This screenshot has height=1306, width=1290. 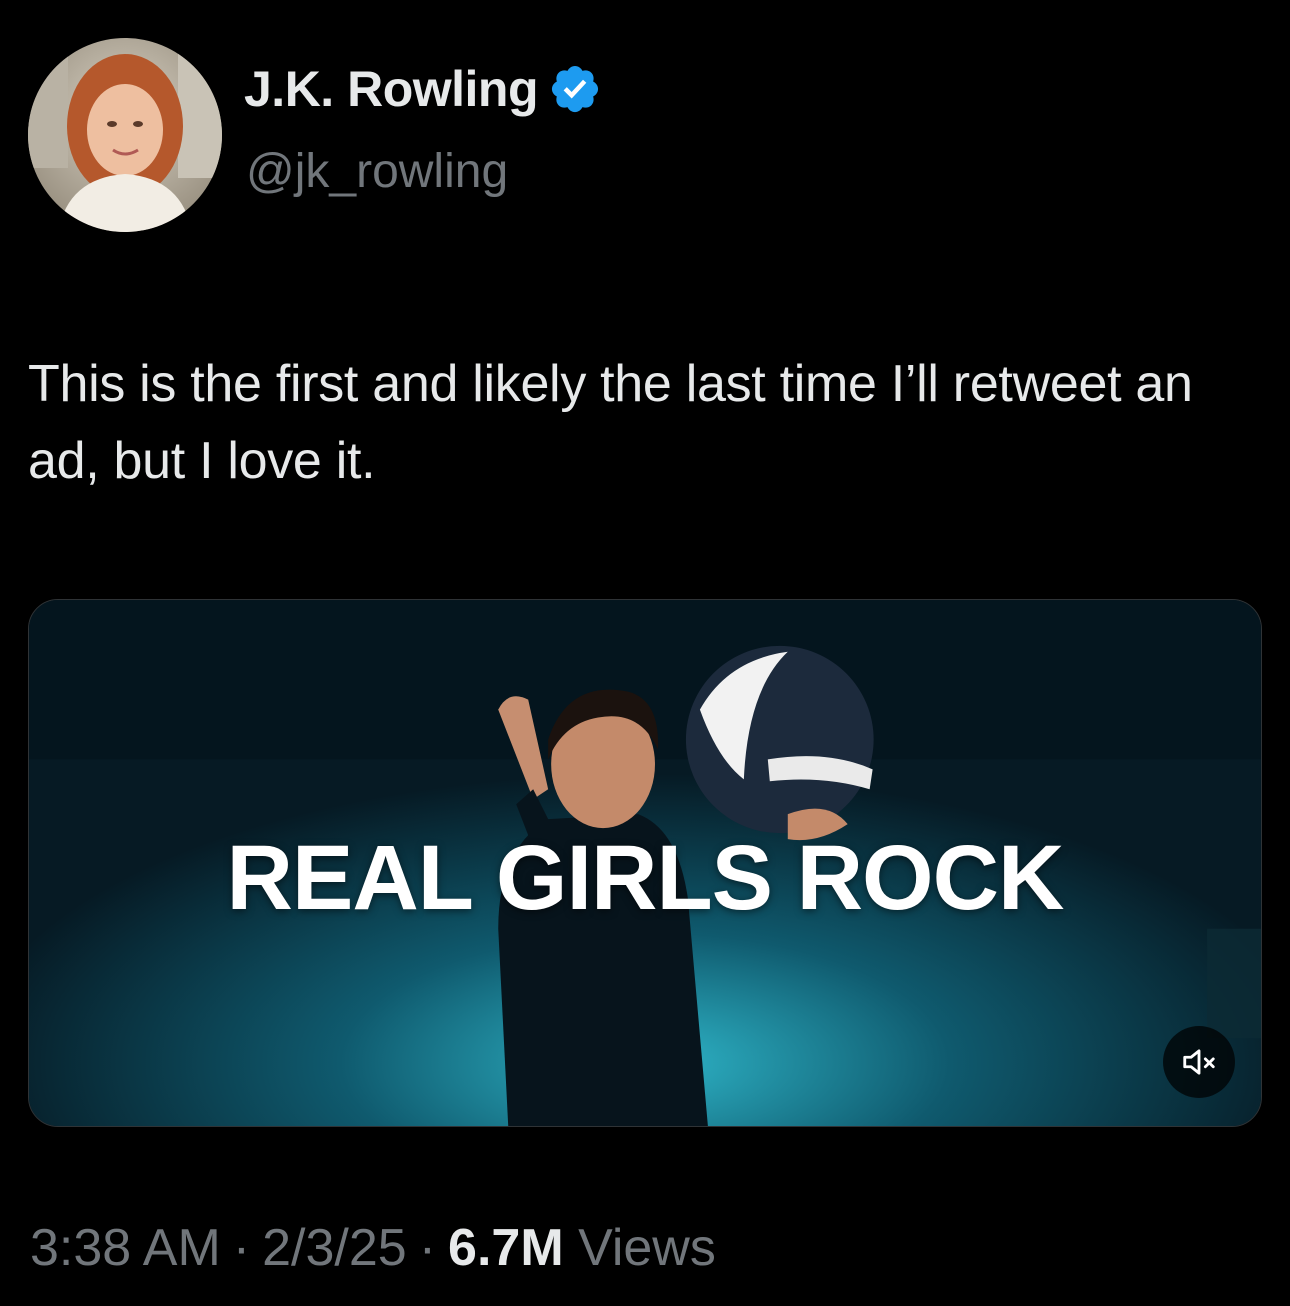 I want to click on tweet-meta: 3:38 AM · 2/3/25 · 6.7M Views, so click(x=373, y=1248).